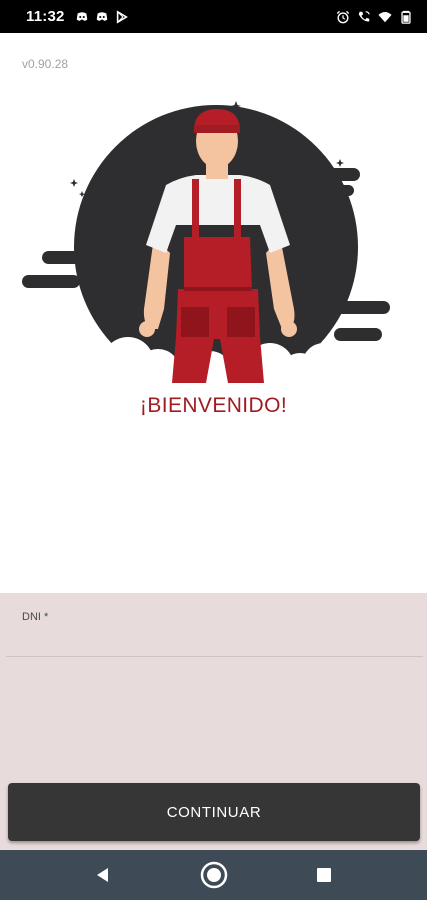 Image resolution: width=427 pixels, height=900 pixels. Describe the element at coordinates (45, 16) in the screenshot. I see `status-time: 11:32` at that location.